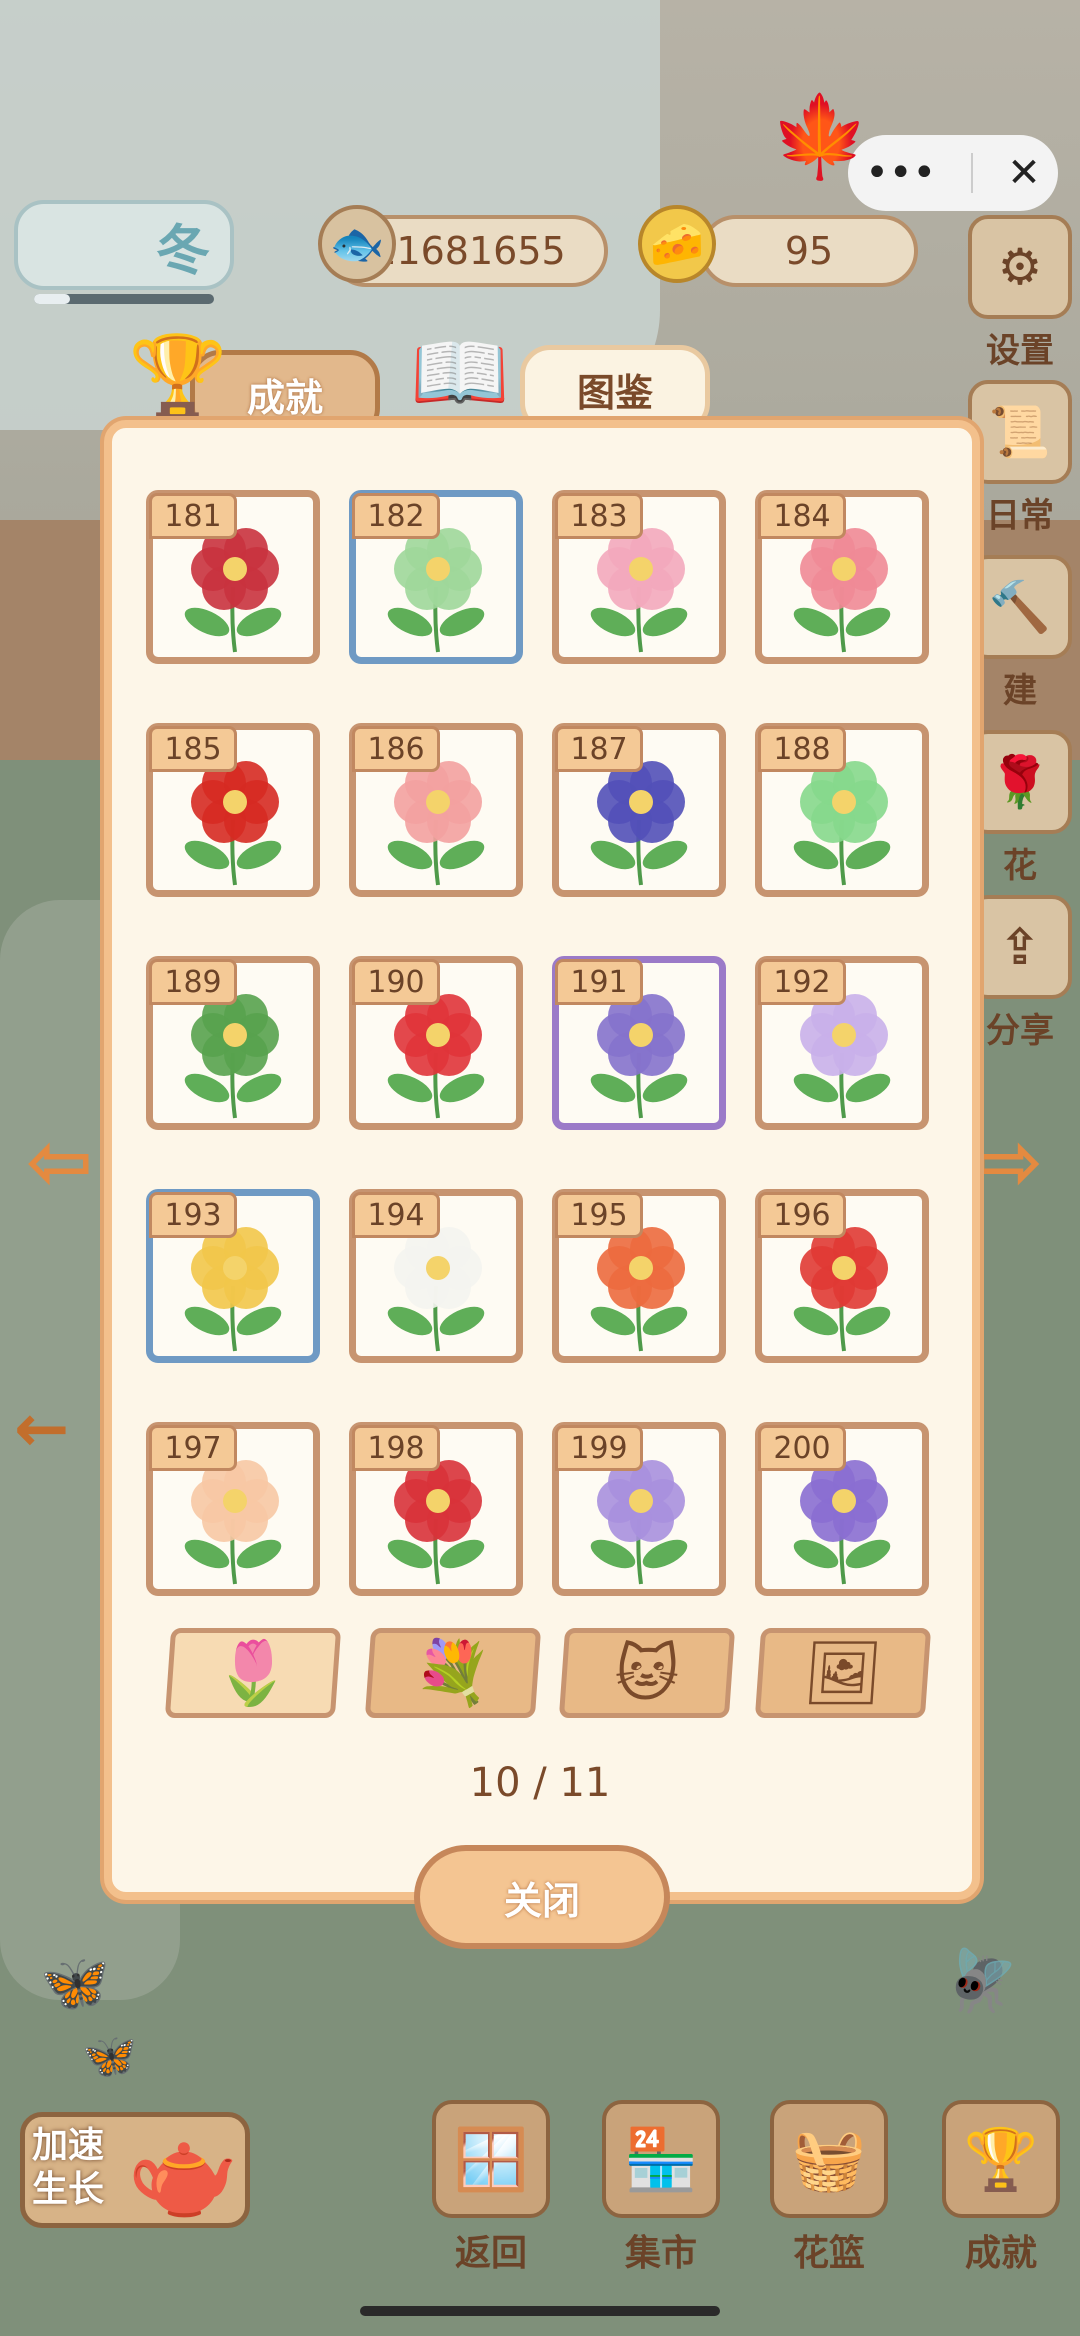 The height and width of the screenshot is (2336, 1080). What do you see at coordinates (41, 1428) in the screenshot?
I see `back-arrow-icon: ←` at bounding box center [41, 1428].